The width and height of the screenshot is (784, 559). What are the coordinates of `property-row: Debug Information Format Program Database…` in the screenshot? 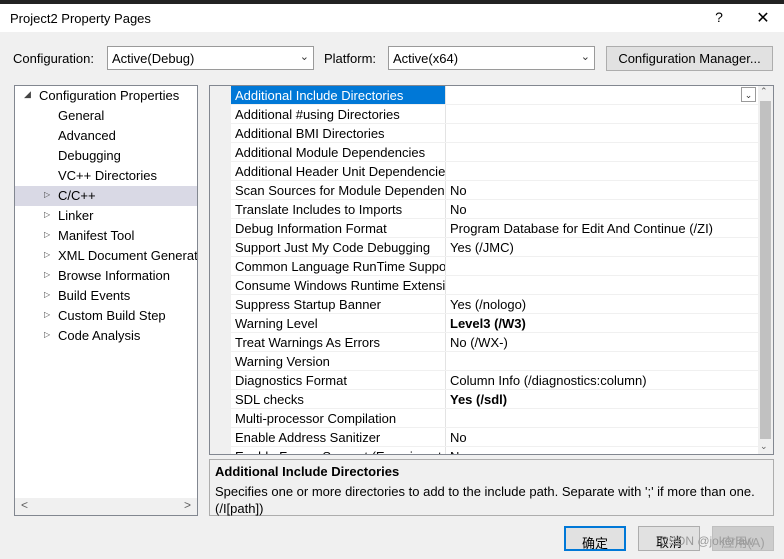 It's located at (494, 228).